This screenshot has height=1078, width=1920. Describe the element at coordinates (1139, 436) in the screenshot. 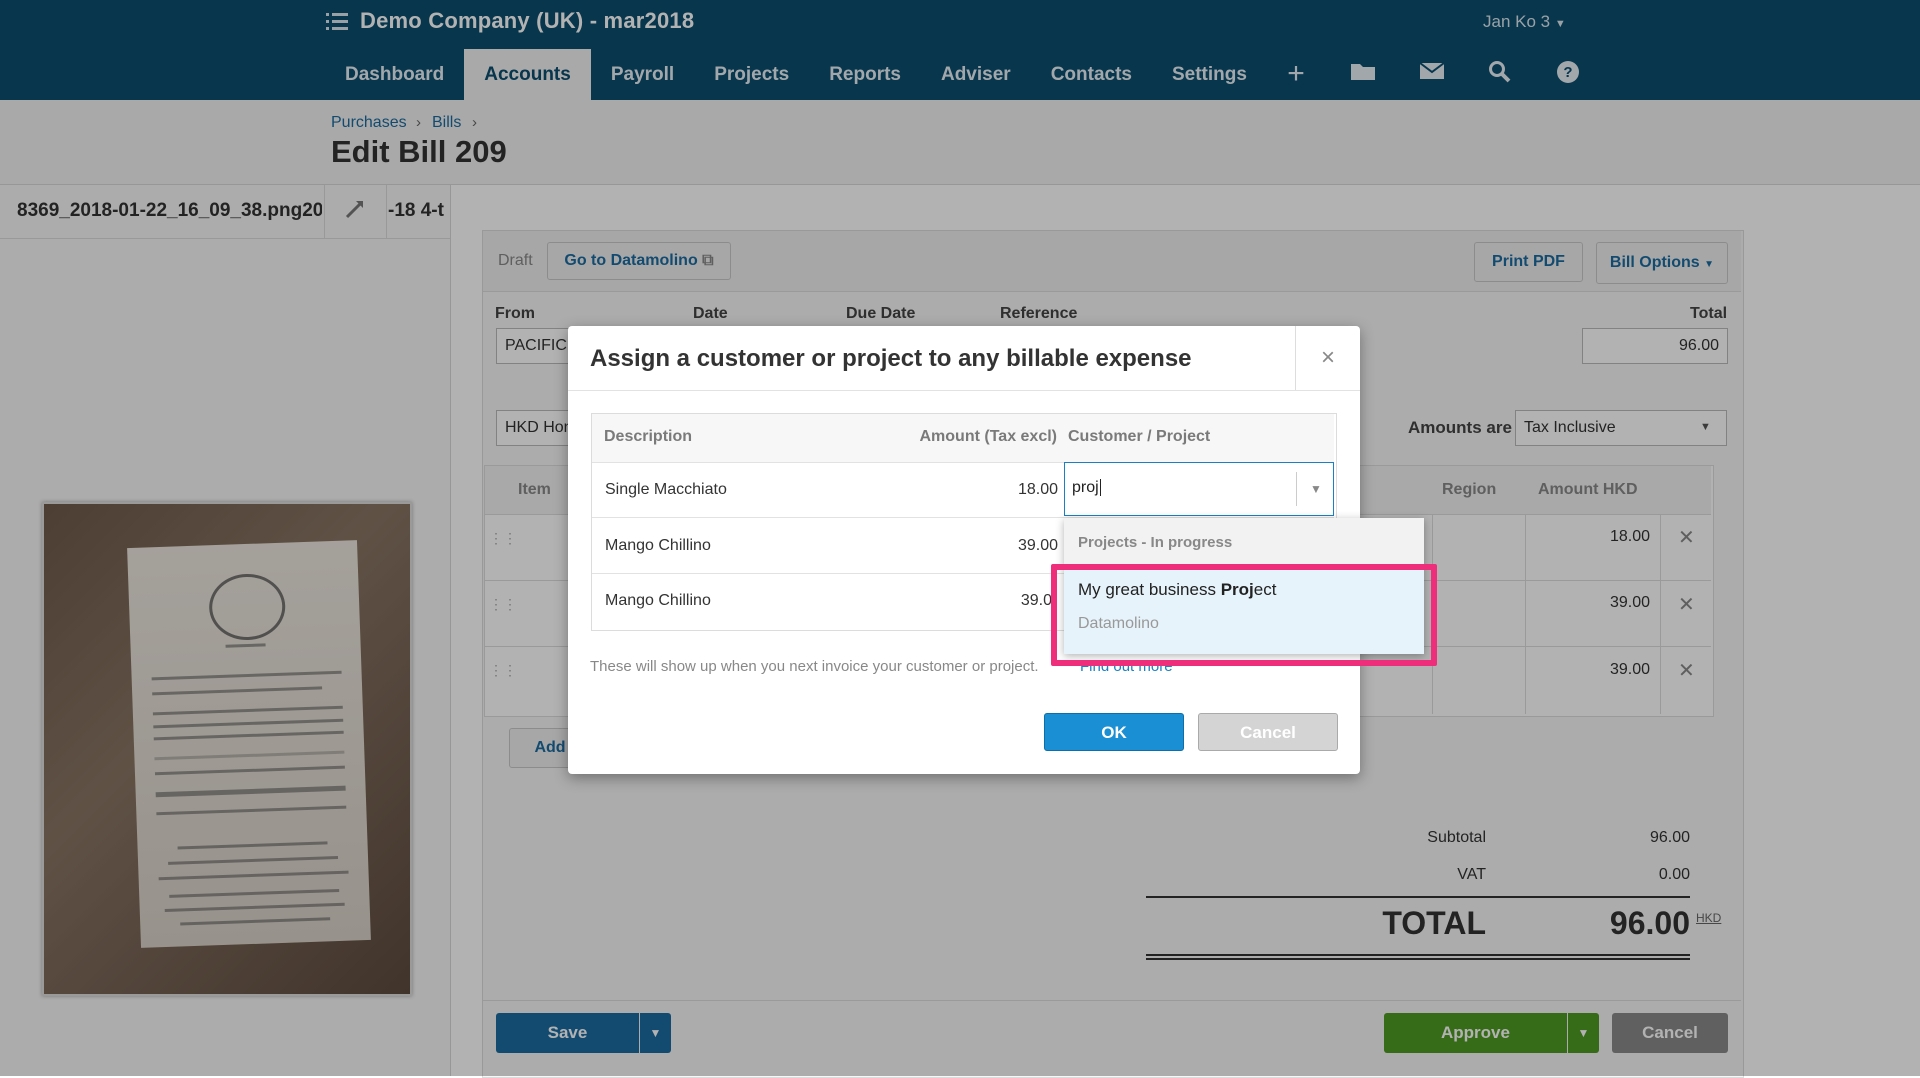

I see `col-customer-project: Customer / Project` at that location.